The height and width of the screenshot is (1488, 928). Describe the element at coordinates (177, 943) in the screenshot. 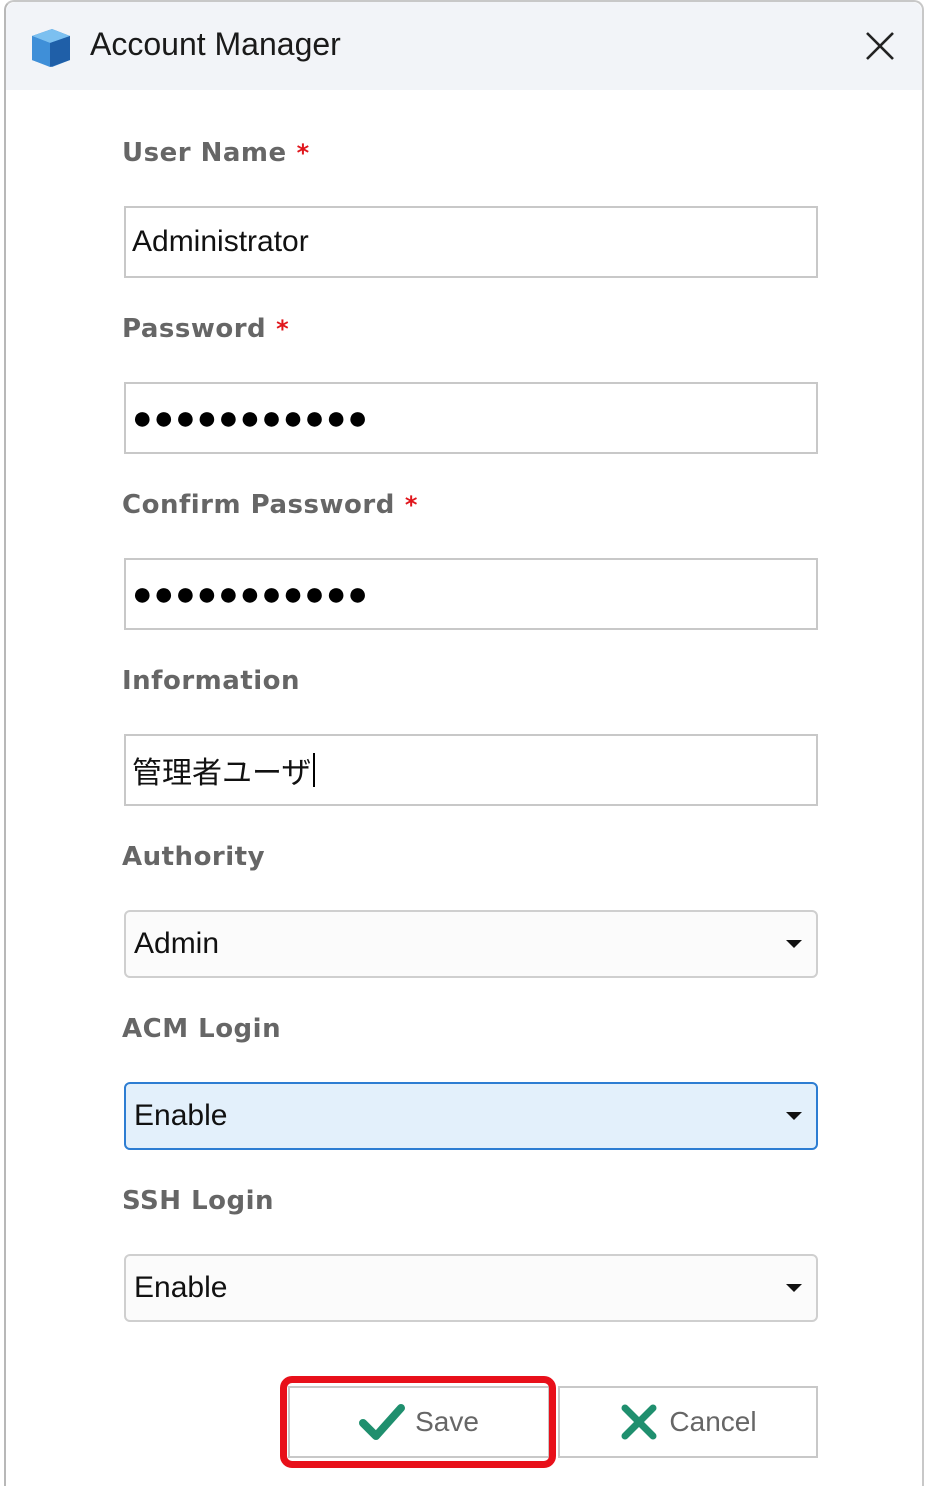

I see `authority-value: Admin` at that location.